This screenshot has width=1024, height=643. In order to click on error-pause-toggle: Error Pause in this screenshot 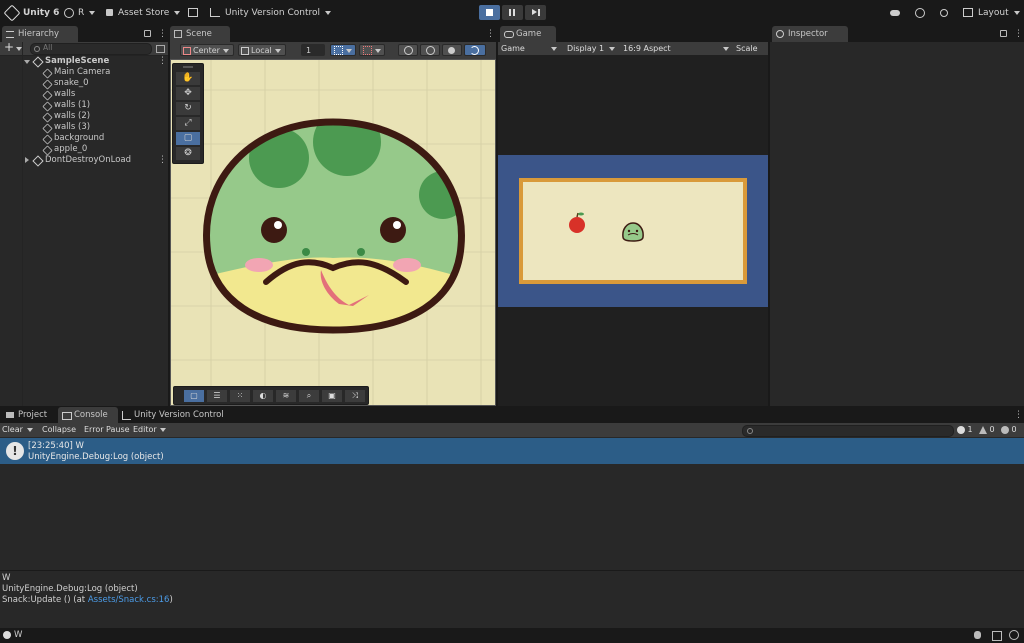, I will do `click(107, 430)`.